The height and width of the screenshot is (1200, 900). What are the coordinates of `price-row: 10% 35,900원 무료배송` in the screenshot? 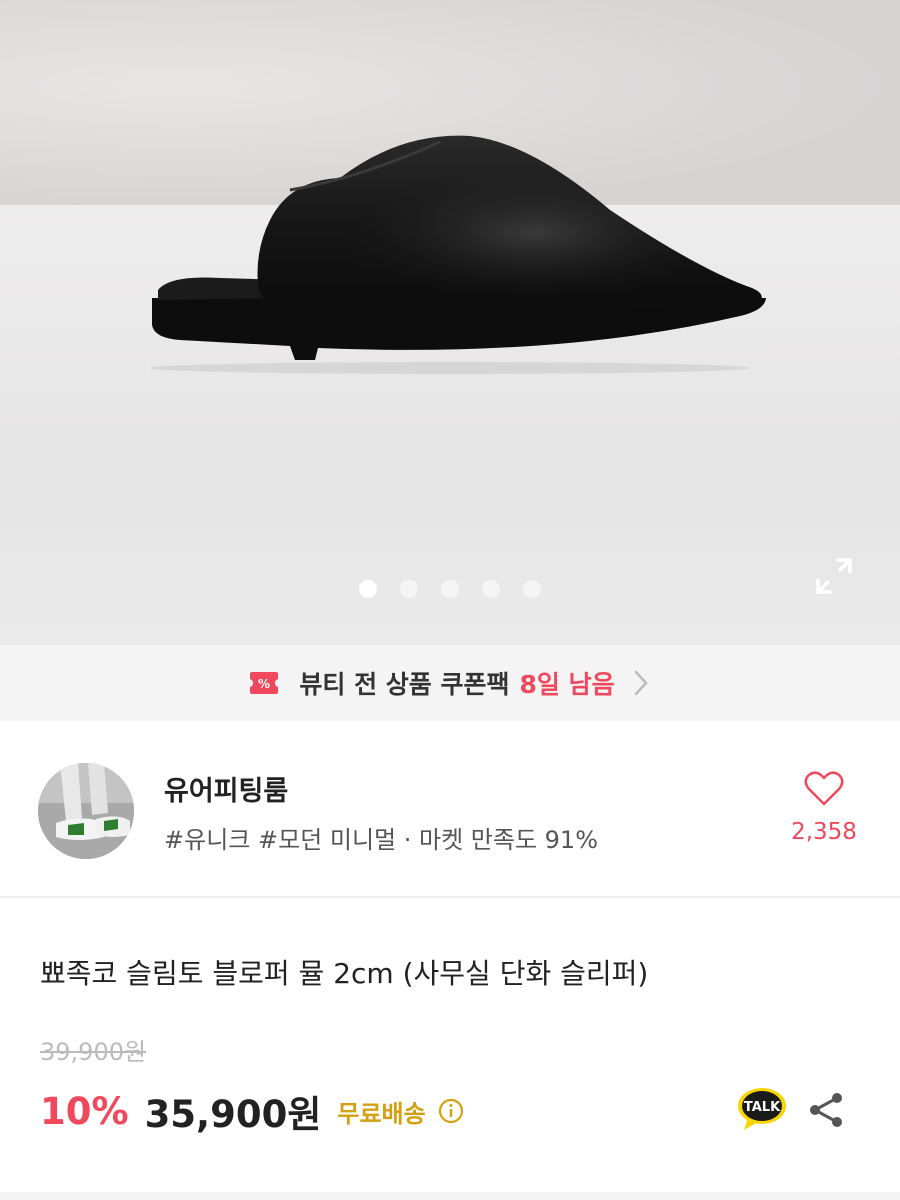 It's located at (252, 1111).